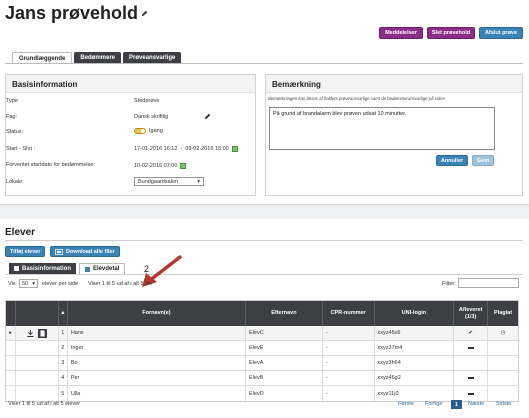  I want to click on add-students-button: Tilføj elever, so click(25, 251).